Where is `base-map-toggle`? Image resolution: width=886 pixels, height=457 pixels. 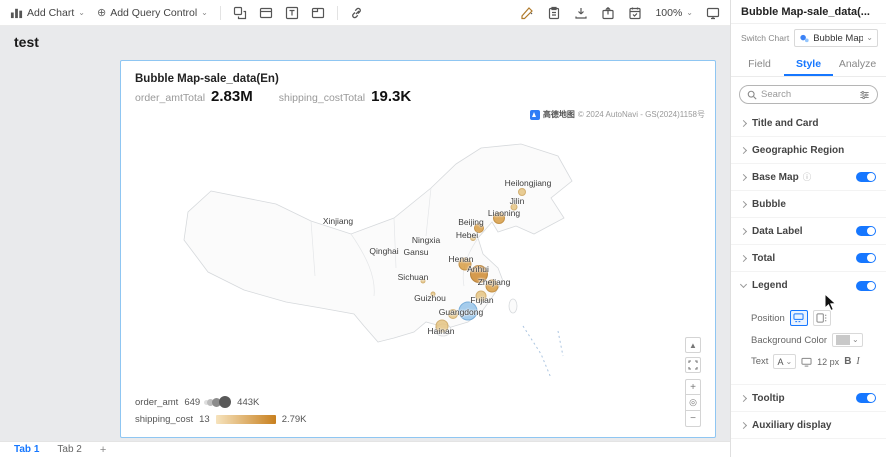
base-map-toggle is located at coordinates (866, 177).